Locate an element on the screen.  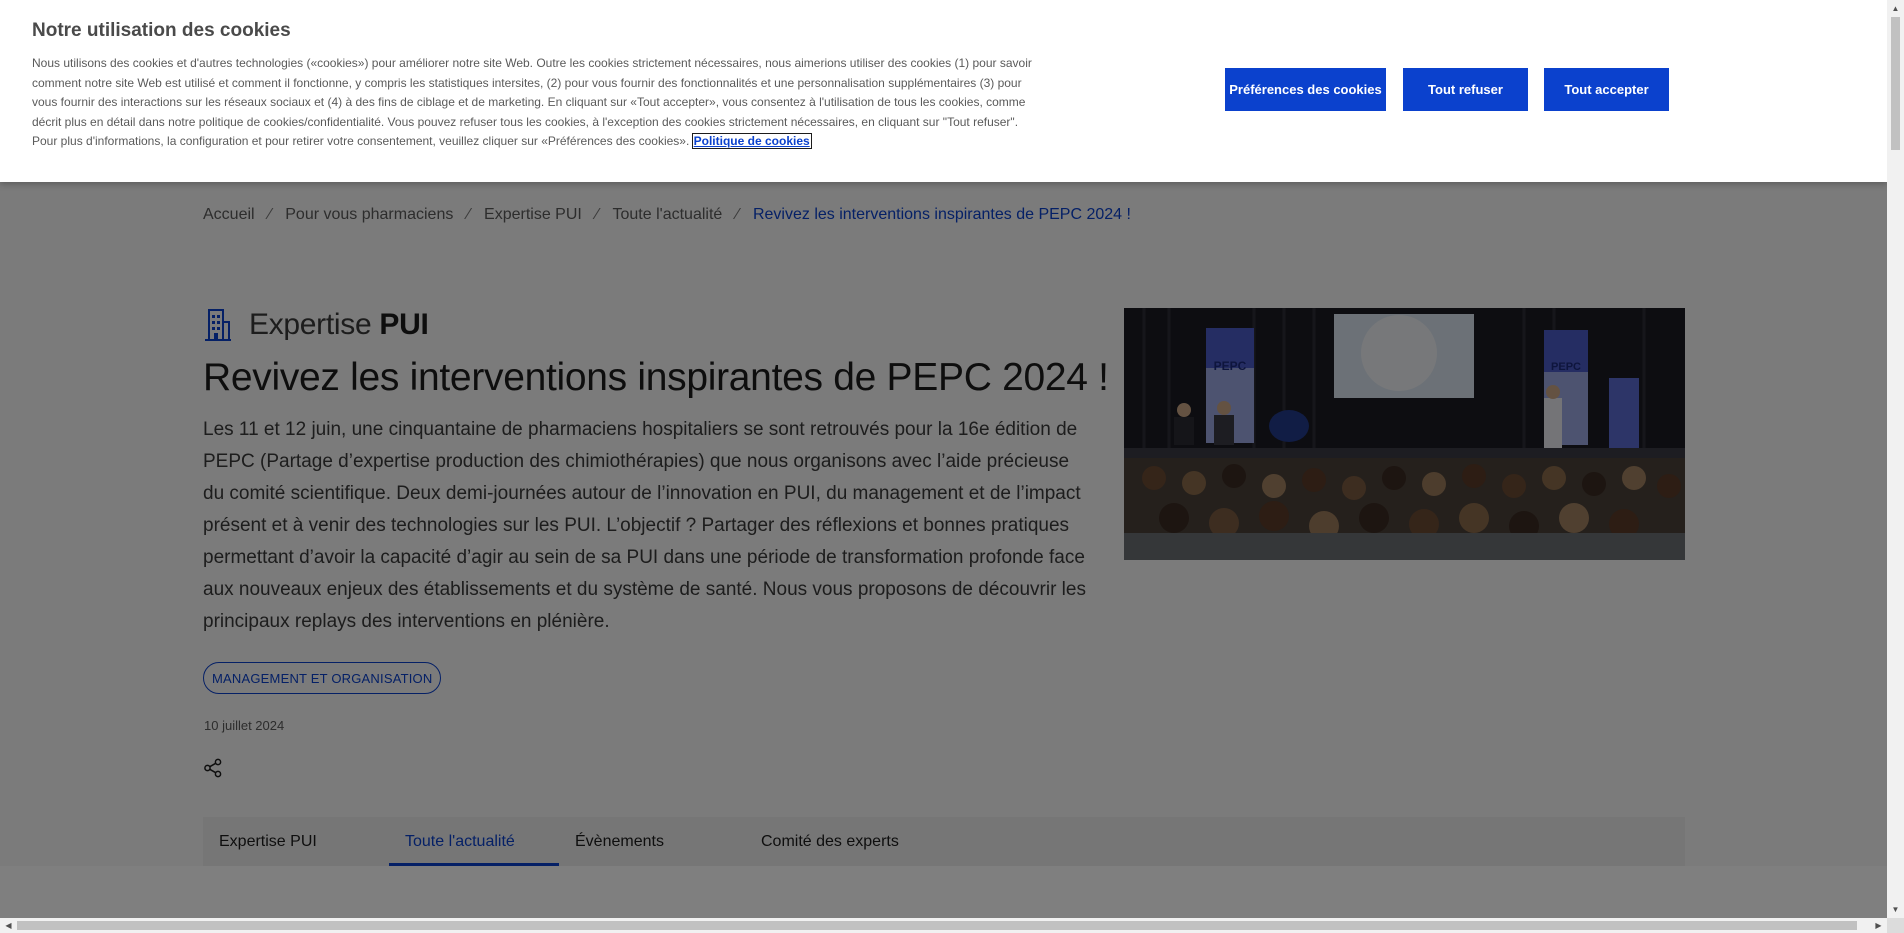
cookie-banner-title: Notre utilisation des cookies is located at coordinates (161, 30).